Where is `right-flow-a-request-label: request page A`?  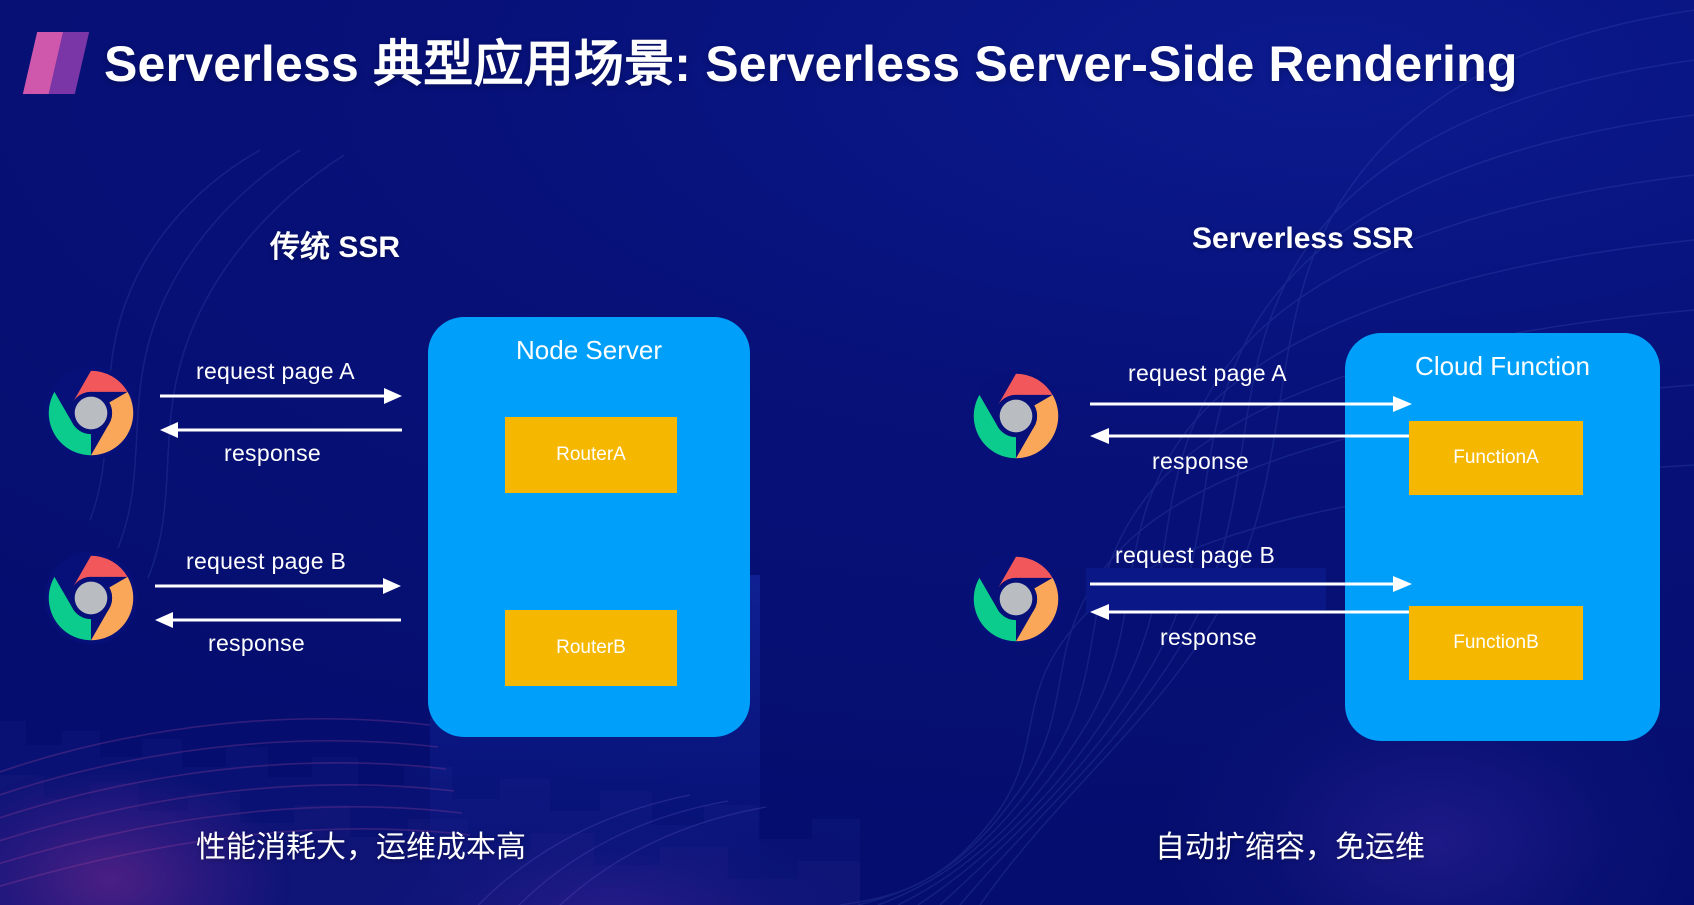
right-flow-a-request-label: request page A is located at coordinates (1207, 373).